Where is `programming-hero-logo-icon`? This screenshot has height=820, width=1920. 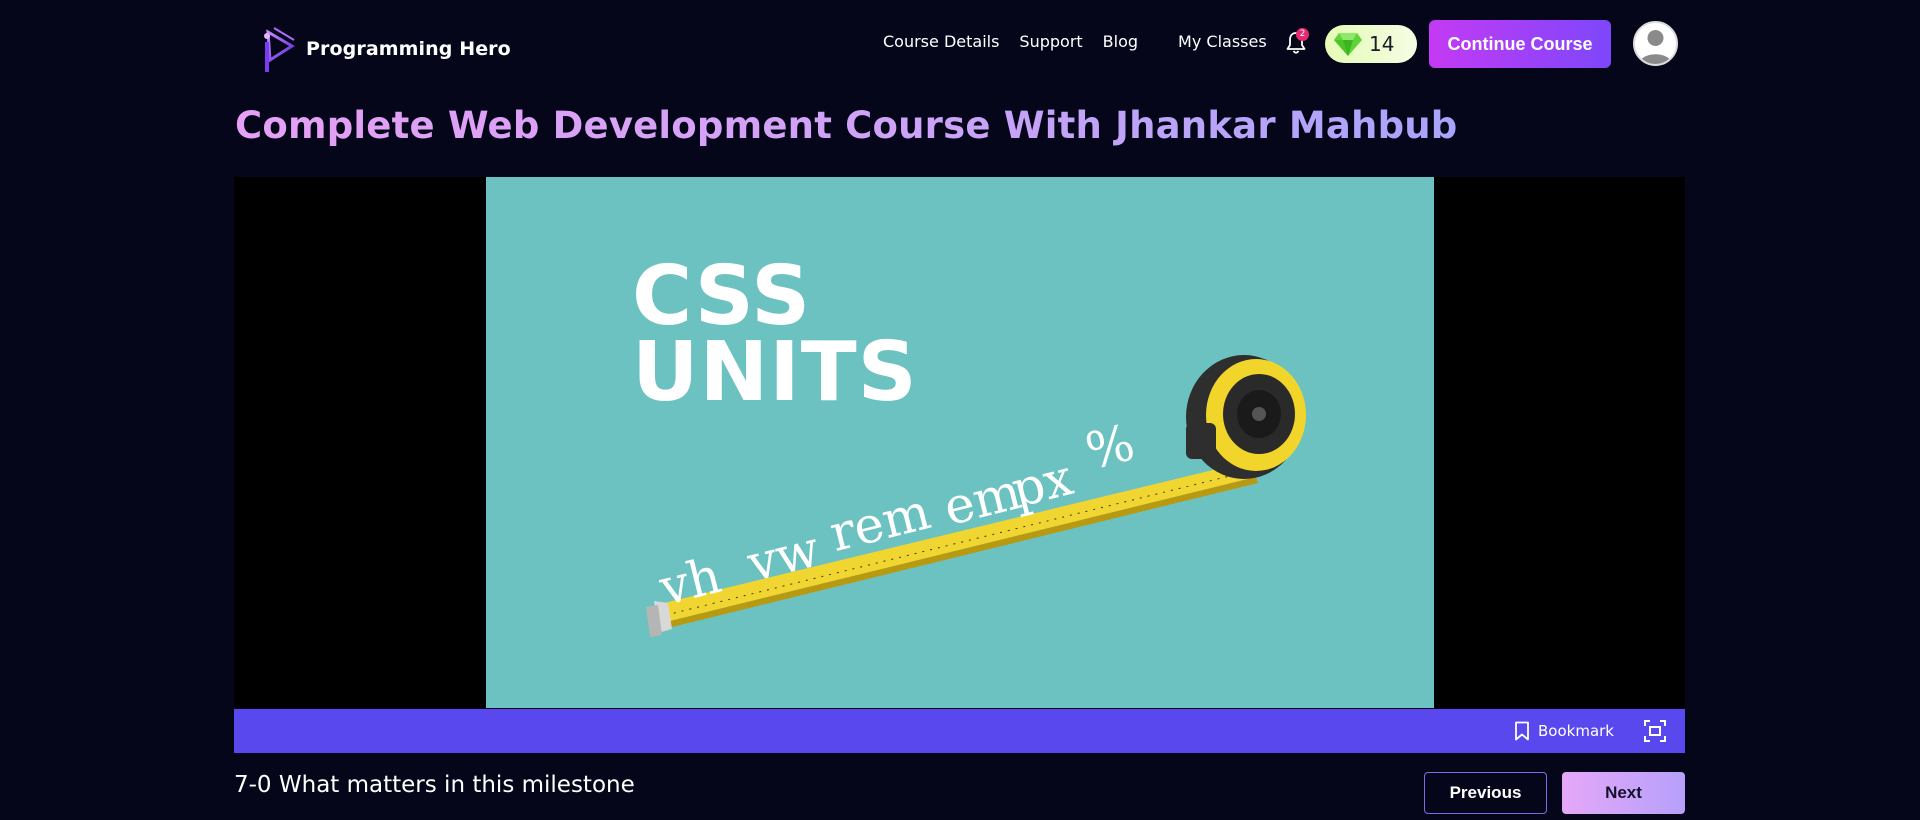
programming-hero-logo-icon is located at coordinates (279, 49).